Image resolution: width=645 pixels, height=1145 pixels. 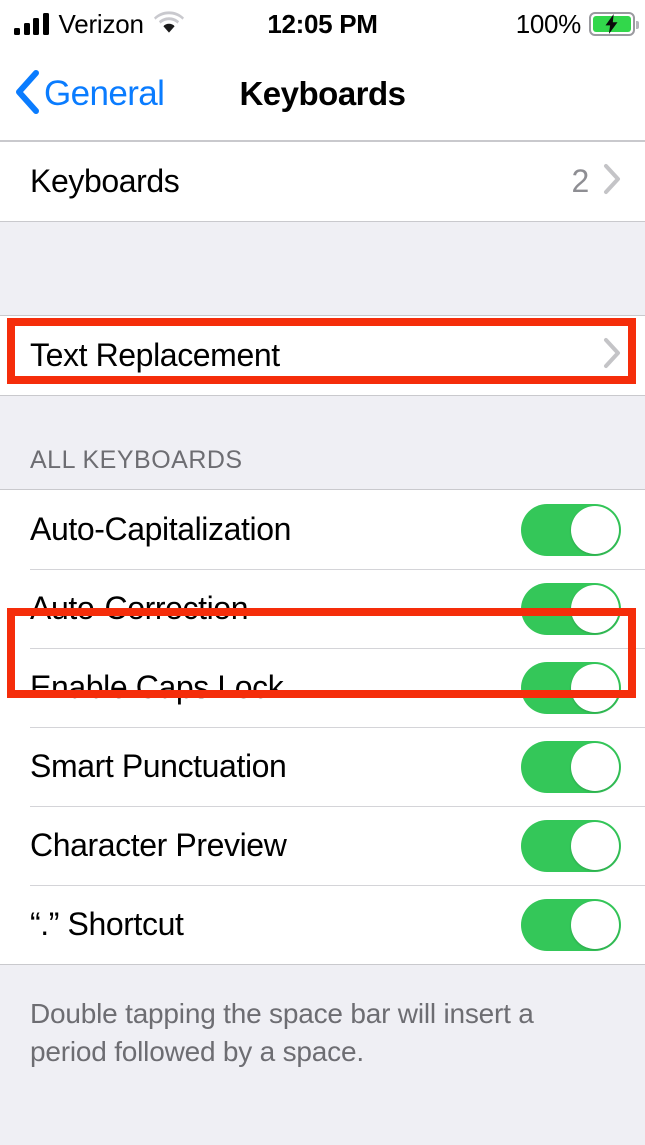 I want to click on toggle-character-preview, so click(x=571, y=845).